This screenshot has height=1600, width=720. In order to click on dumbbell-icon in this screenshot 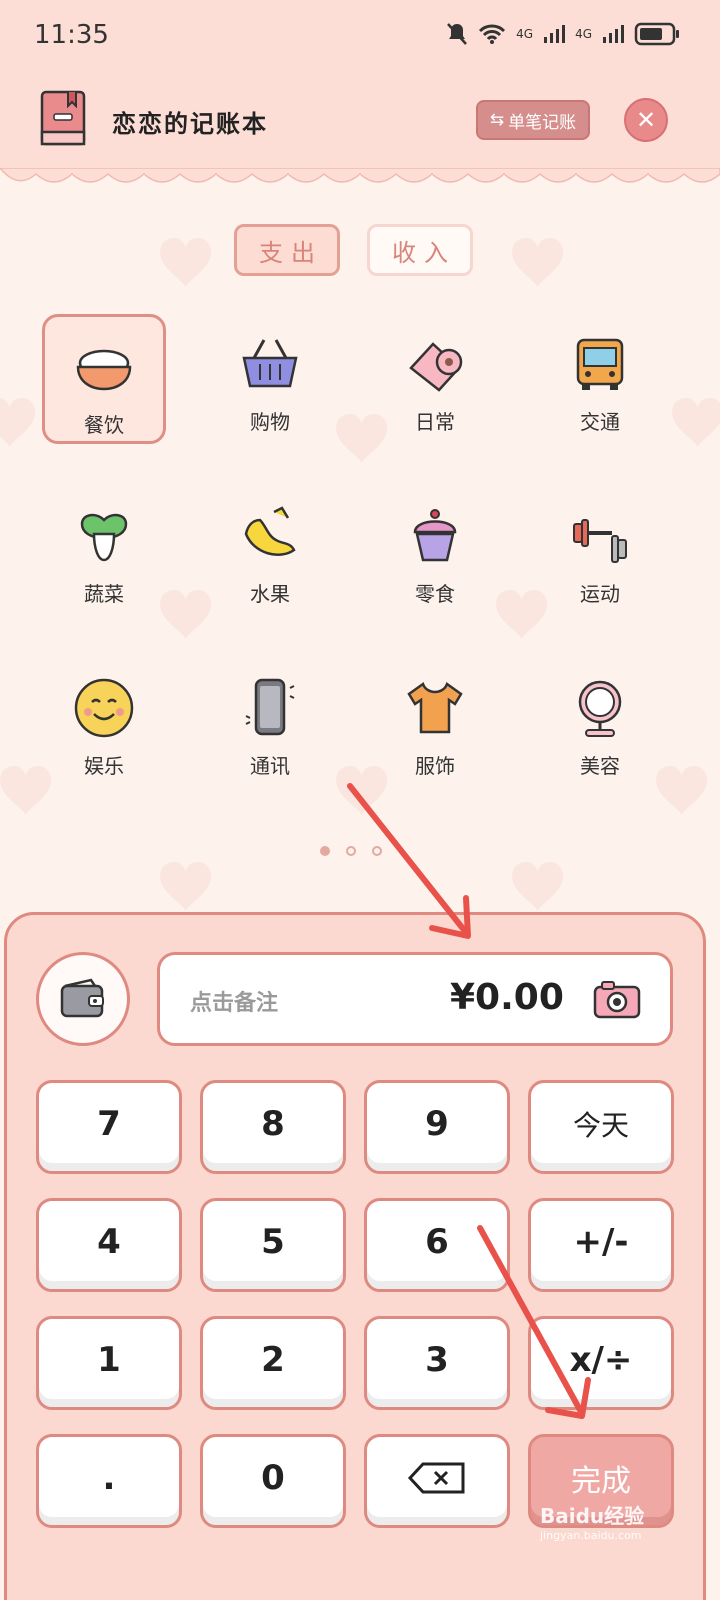, I will do `click(600, 541)`.